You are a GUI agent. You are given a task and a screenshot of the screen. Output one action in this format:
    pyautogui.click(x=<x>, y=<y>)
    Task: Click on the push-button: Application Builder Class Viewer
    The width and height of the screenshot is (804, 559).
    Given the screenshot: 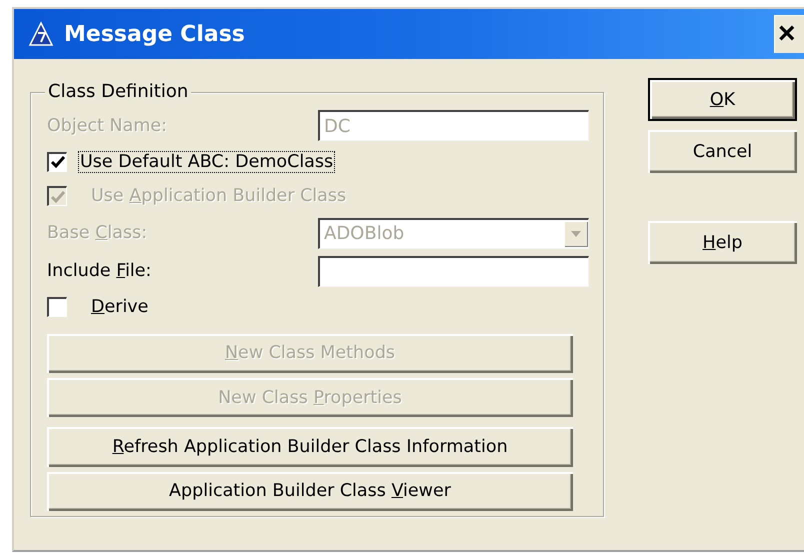 What is the action you would take?
    pyautogui.click(x=310, y=492)
    